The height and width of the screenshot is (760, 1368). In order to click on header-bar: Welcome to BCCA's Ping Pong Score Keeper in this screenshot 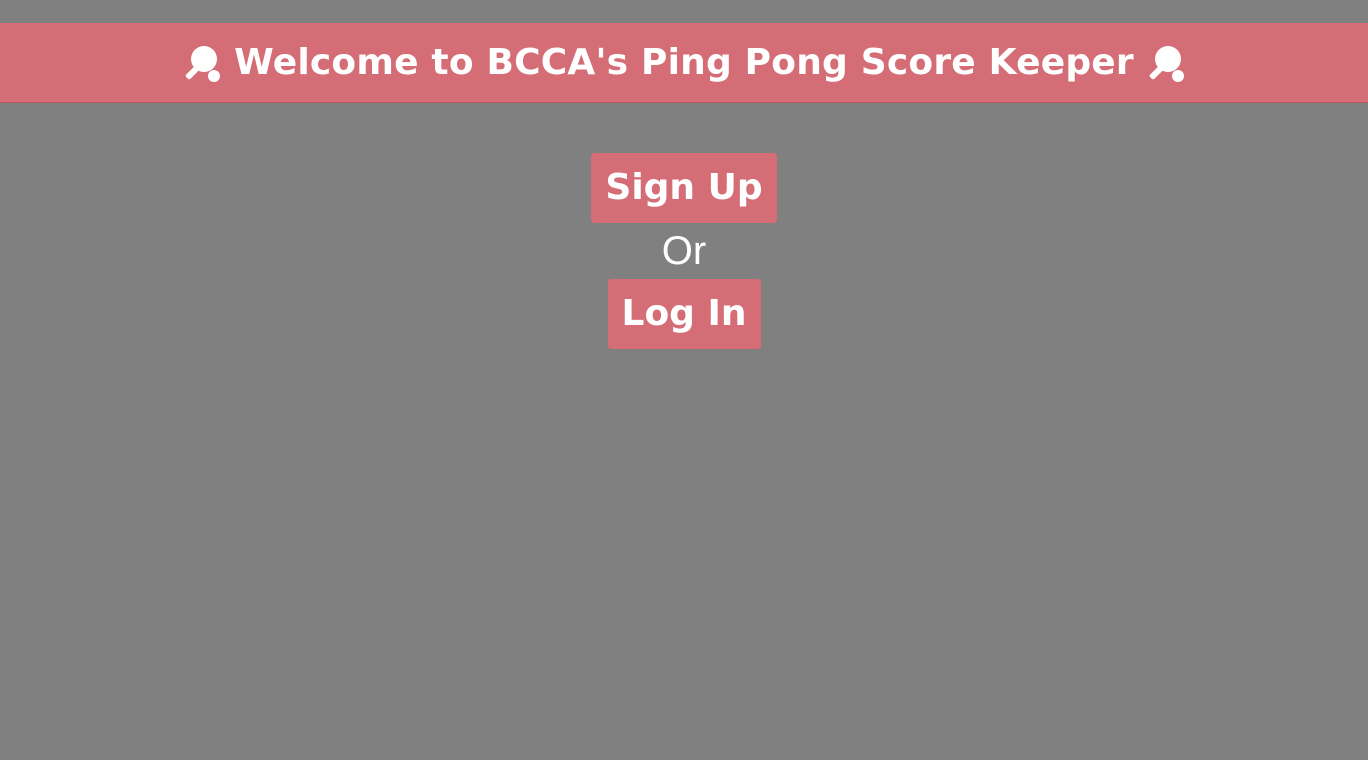, I will do `click(684, 63)`.